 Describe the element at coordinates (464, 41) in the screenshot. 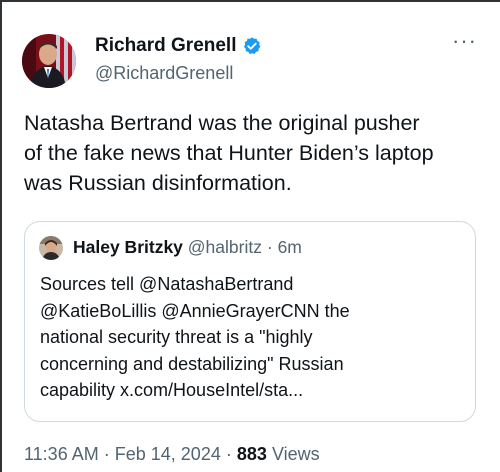

I see `more-options-icon: ···` at that location.